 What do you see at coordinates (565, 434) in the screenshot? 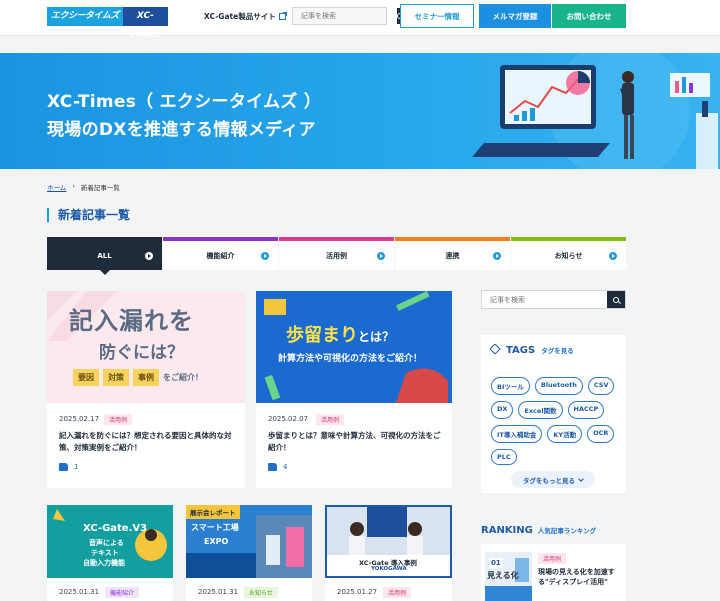
I see `tag-pill: KY活動` at bounding box center [565, 434].